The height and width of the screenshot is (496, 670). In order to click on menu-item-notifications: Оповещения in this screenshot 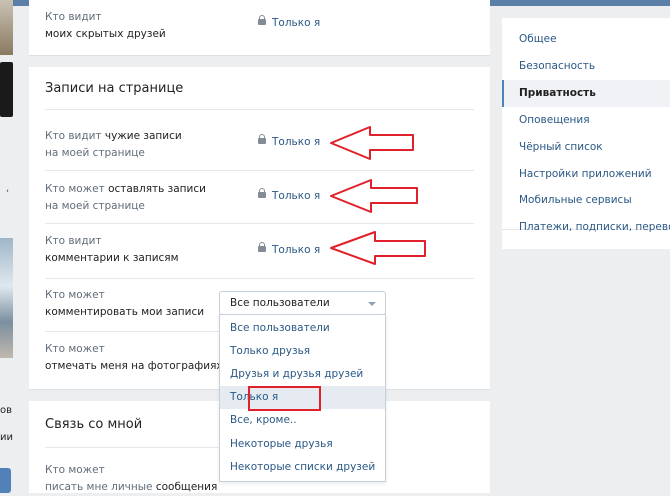, I will do `click(586, 120)`.